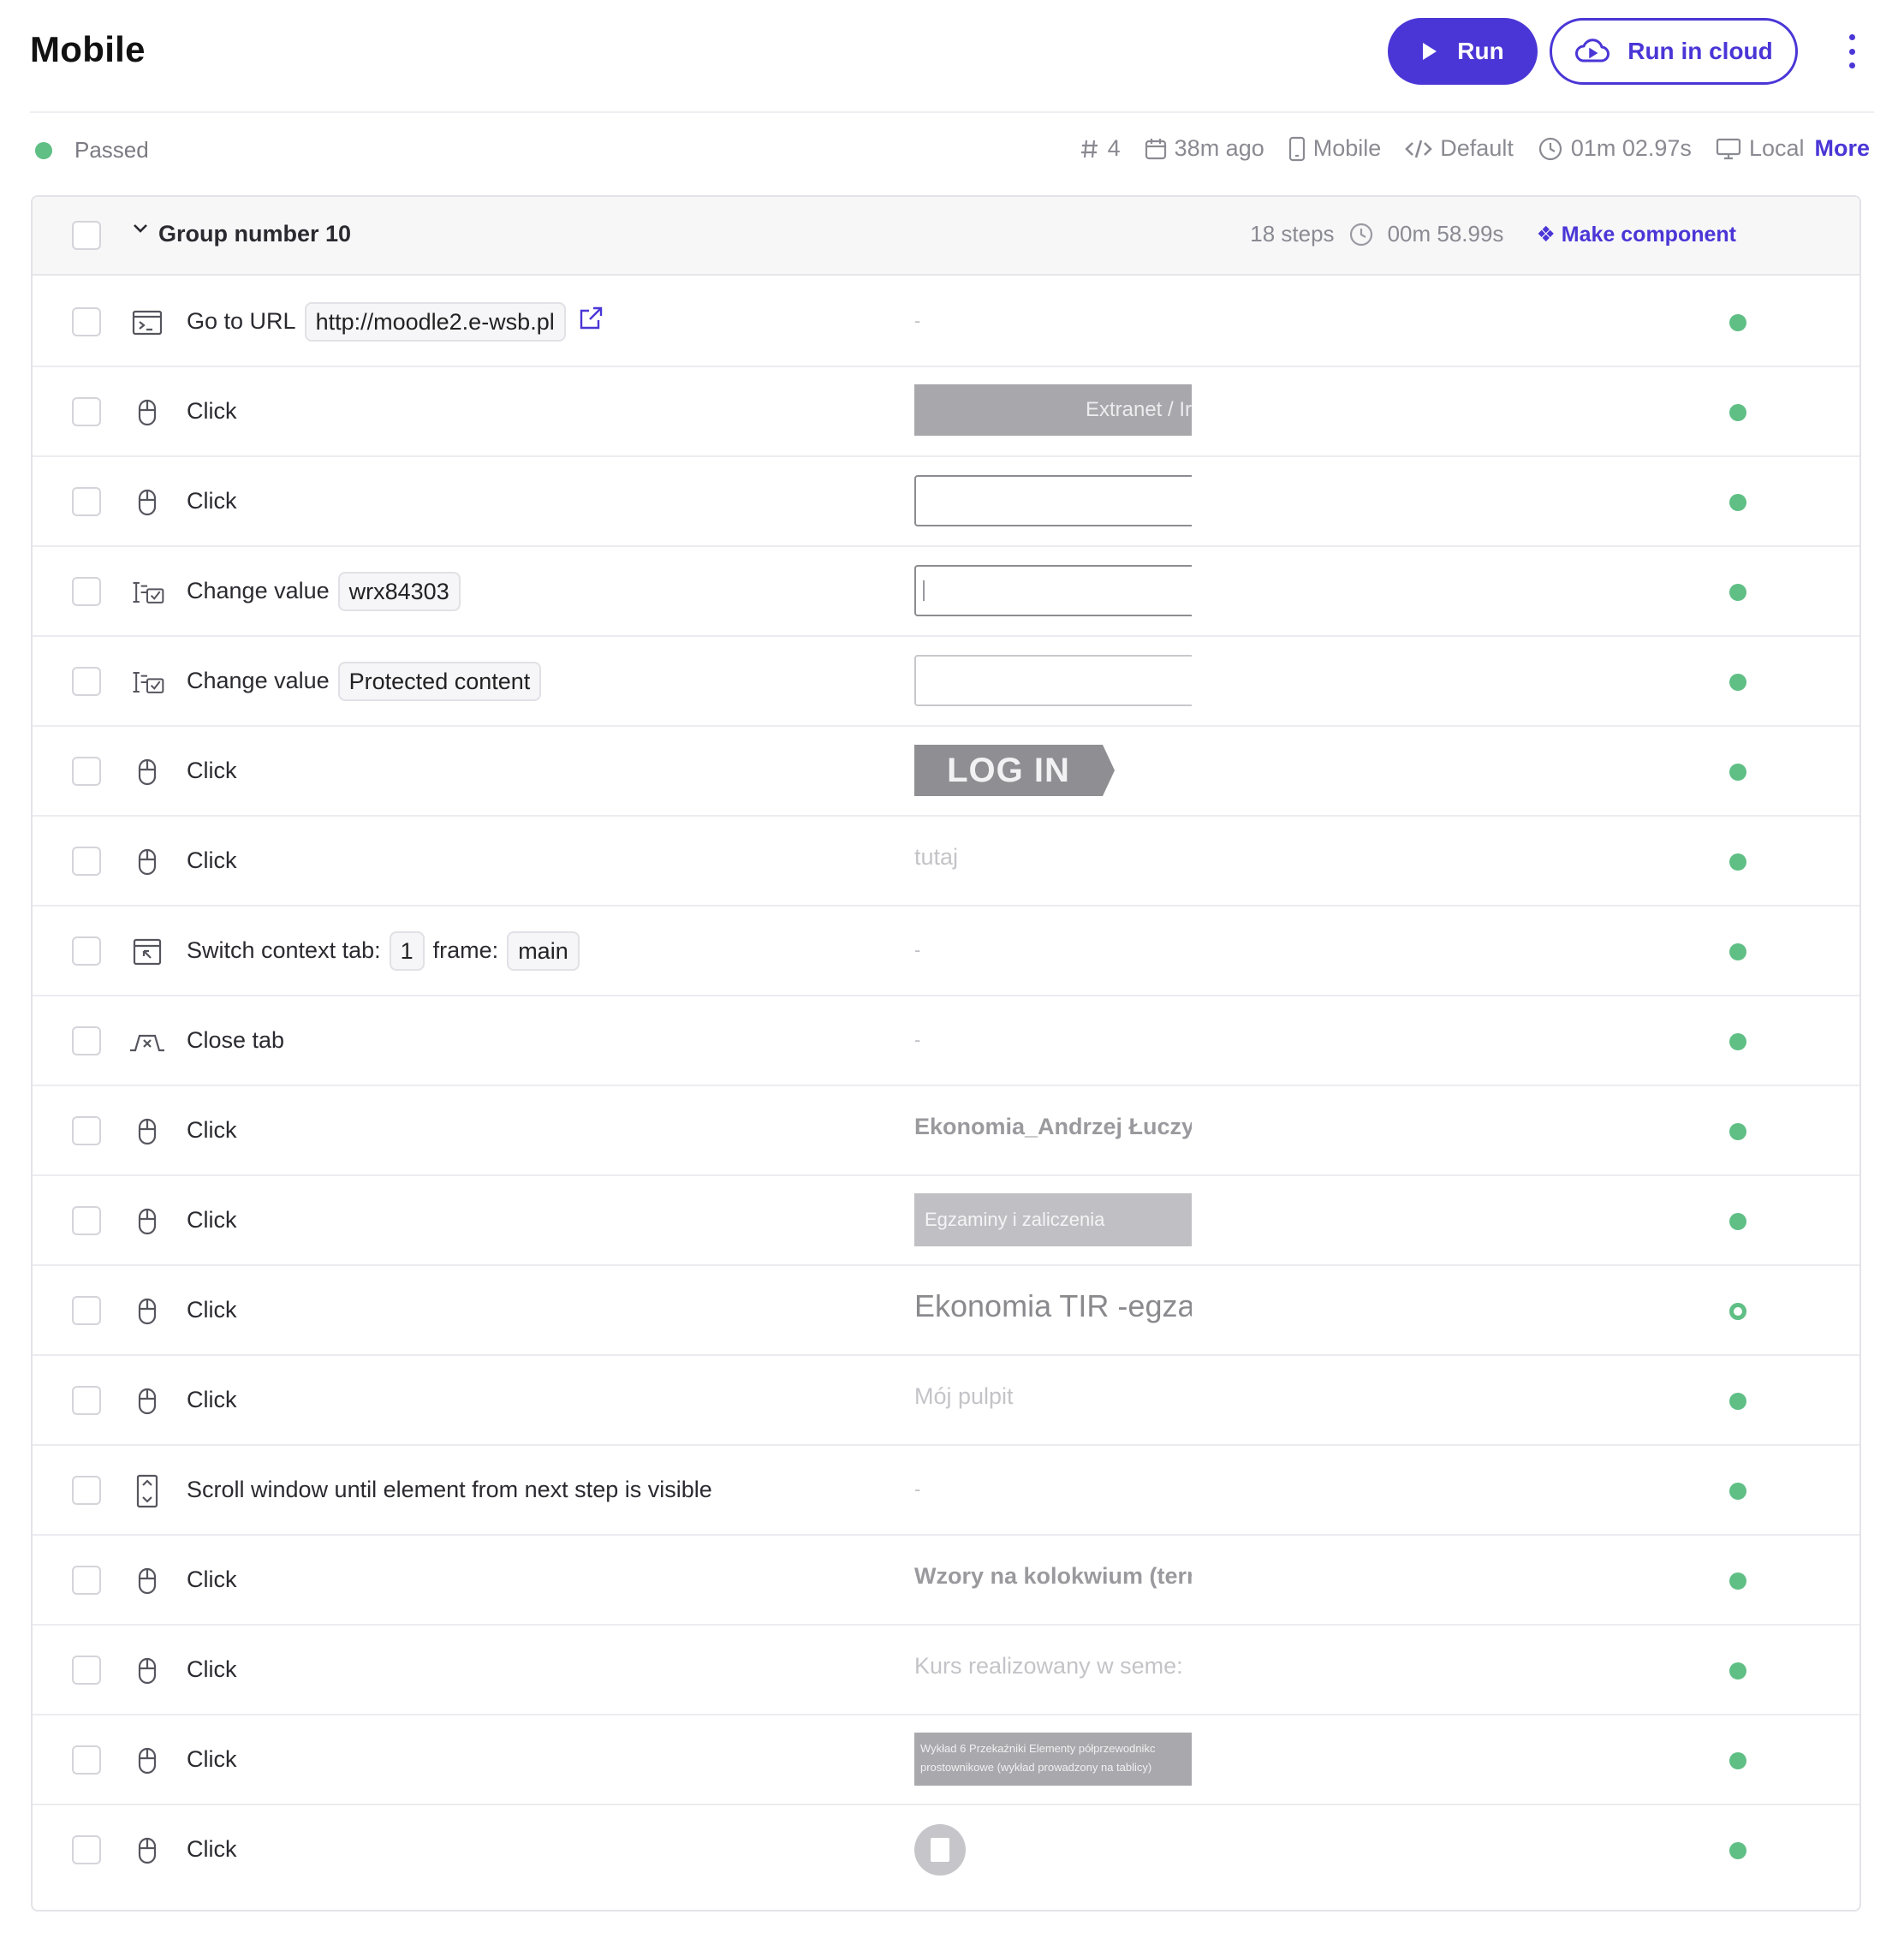 Image resolution: width=1904 pixels, height=1950 pixels. I want to click on chevron-down-icon, so click(141, 229).